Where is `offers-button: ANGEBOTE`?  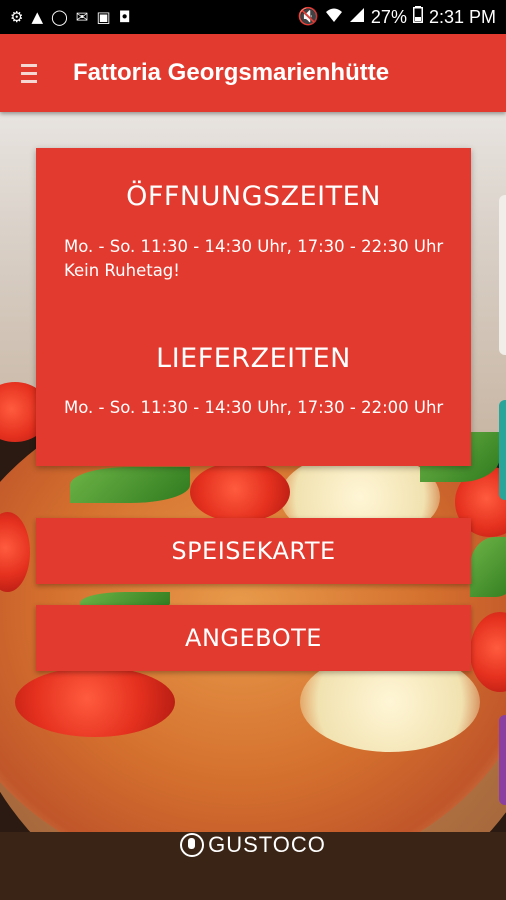
offers-button: ANGEBOTE is located at coordinates (253, 638).